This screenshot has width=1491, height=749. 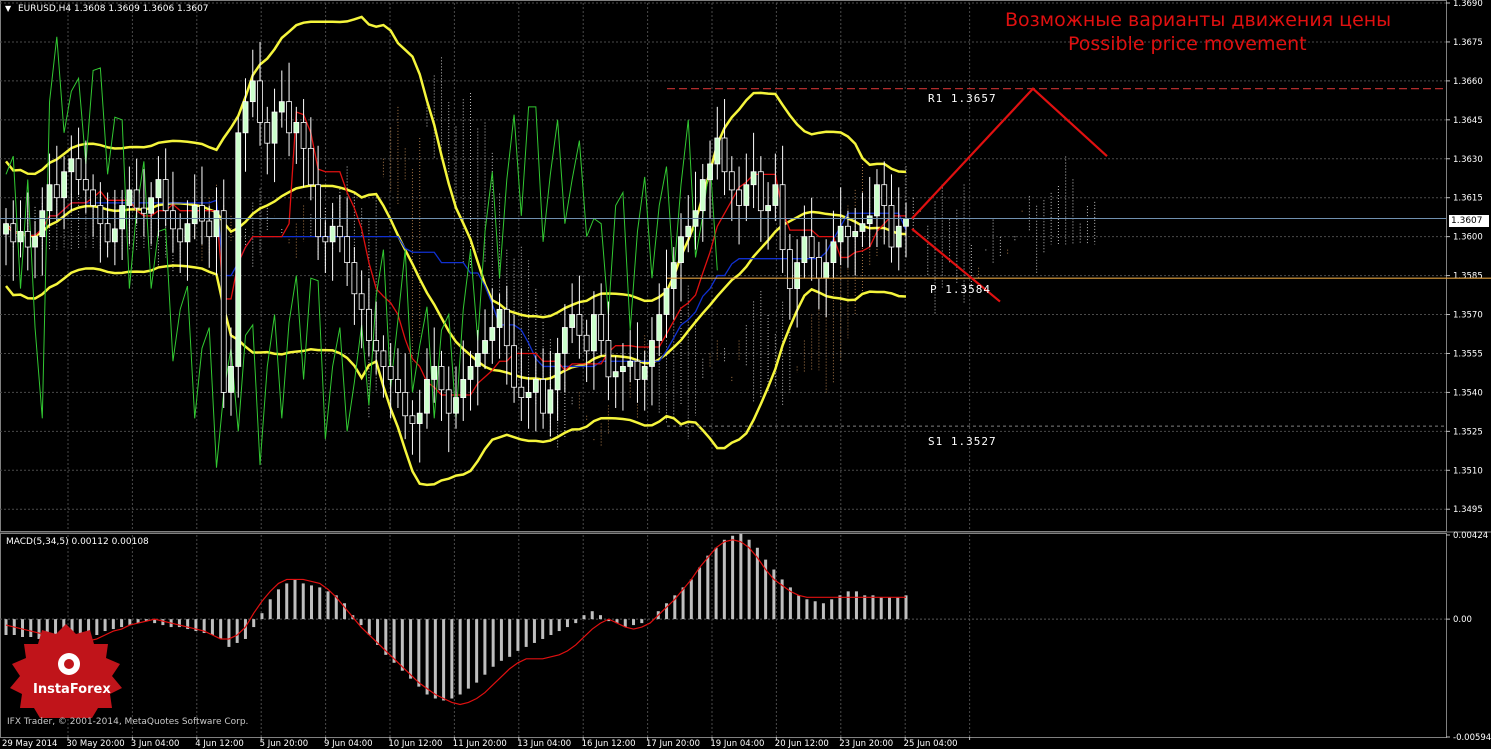 What do you see at coordinates (1198, 20) in the screenshot?
I see `annotation-russian: Возможные варианты движения цены` at bounding box center [1198, 20].